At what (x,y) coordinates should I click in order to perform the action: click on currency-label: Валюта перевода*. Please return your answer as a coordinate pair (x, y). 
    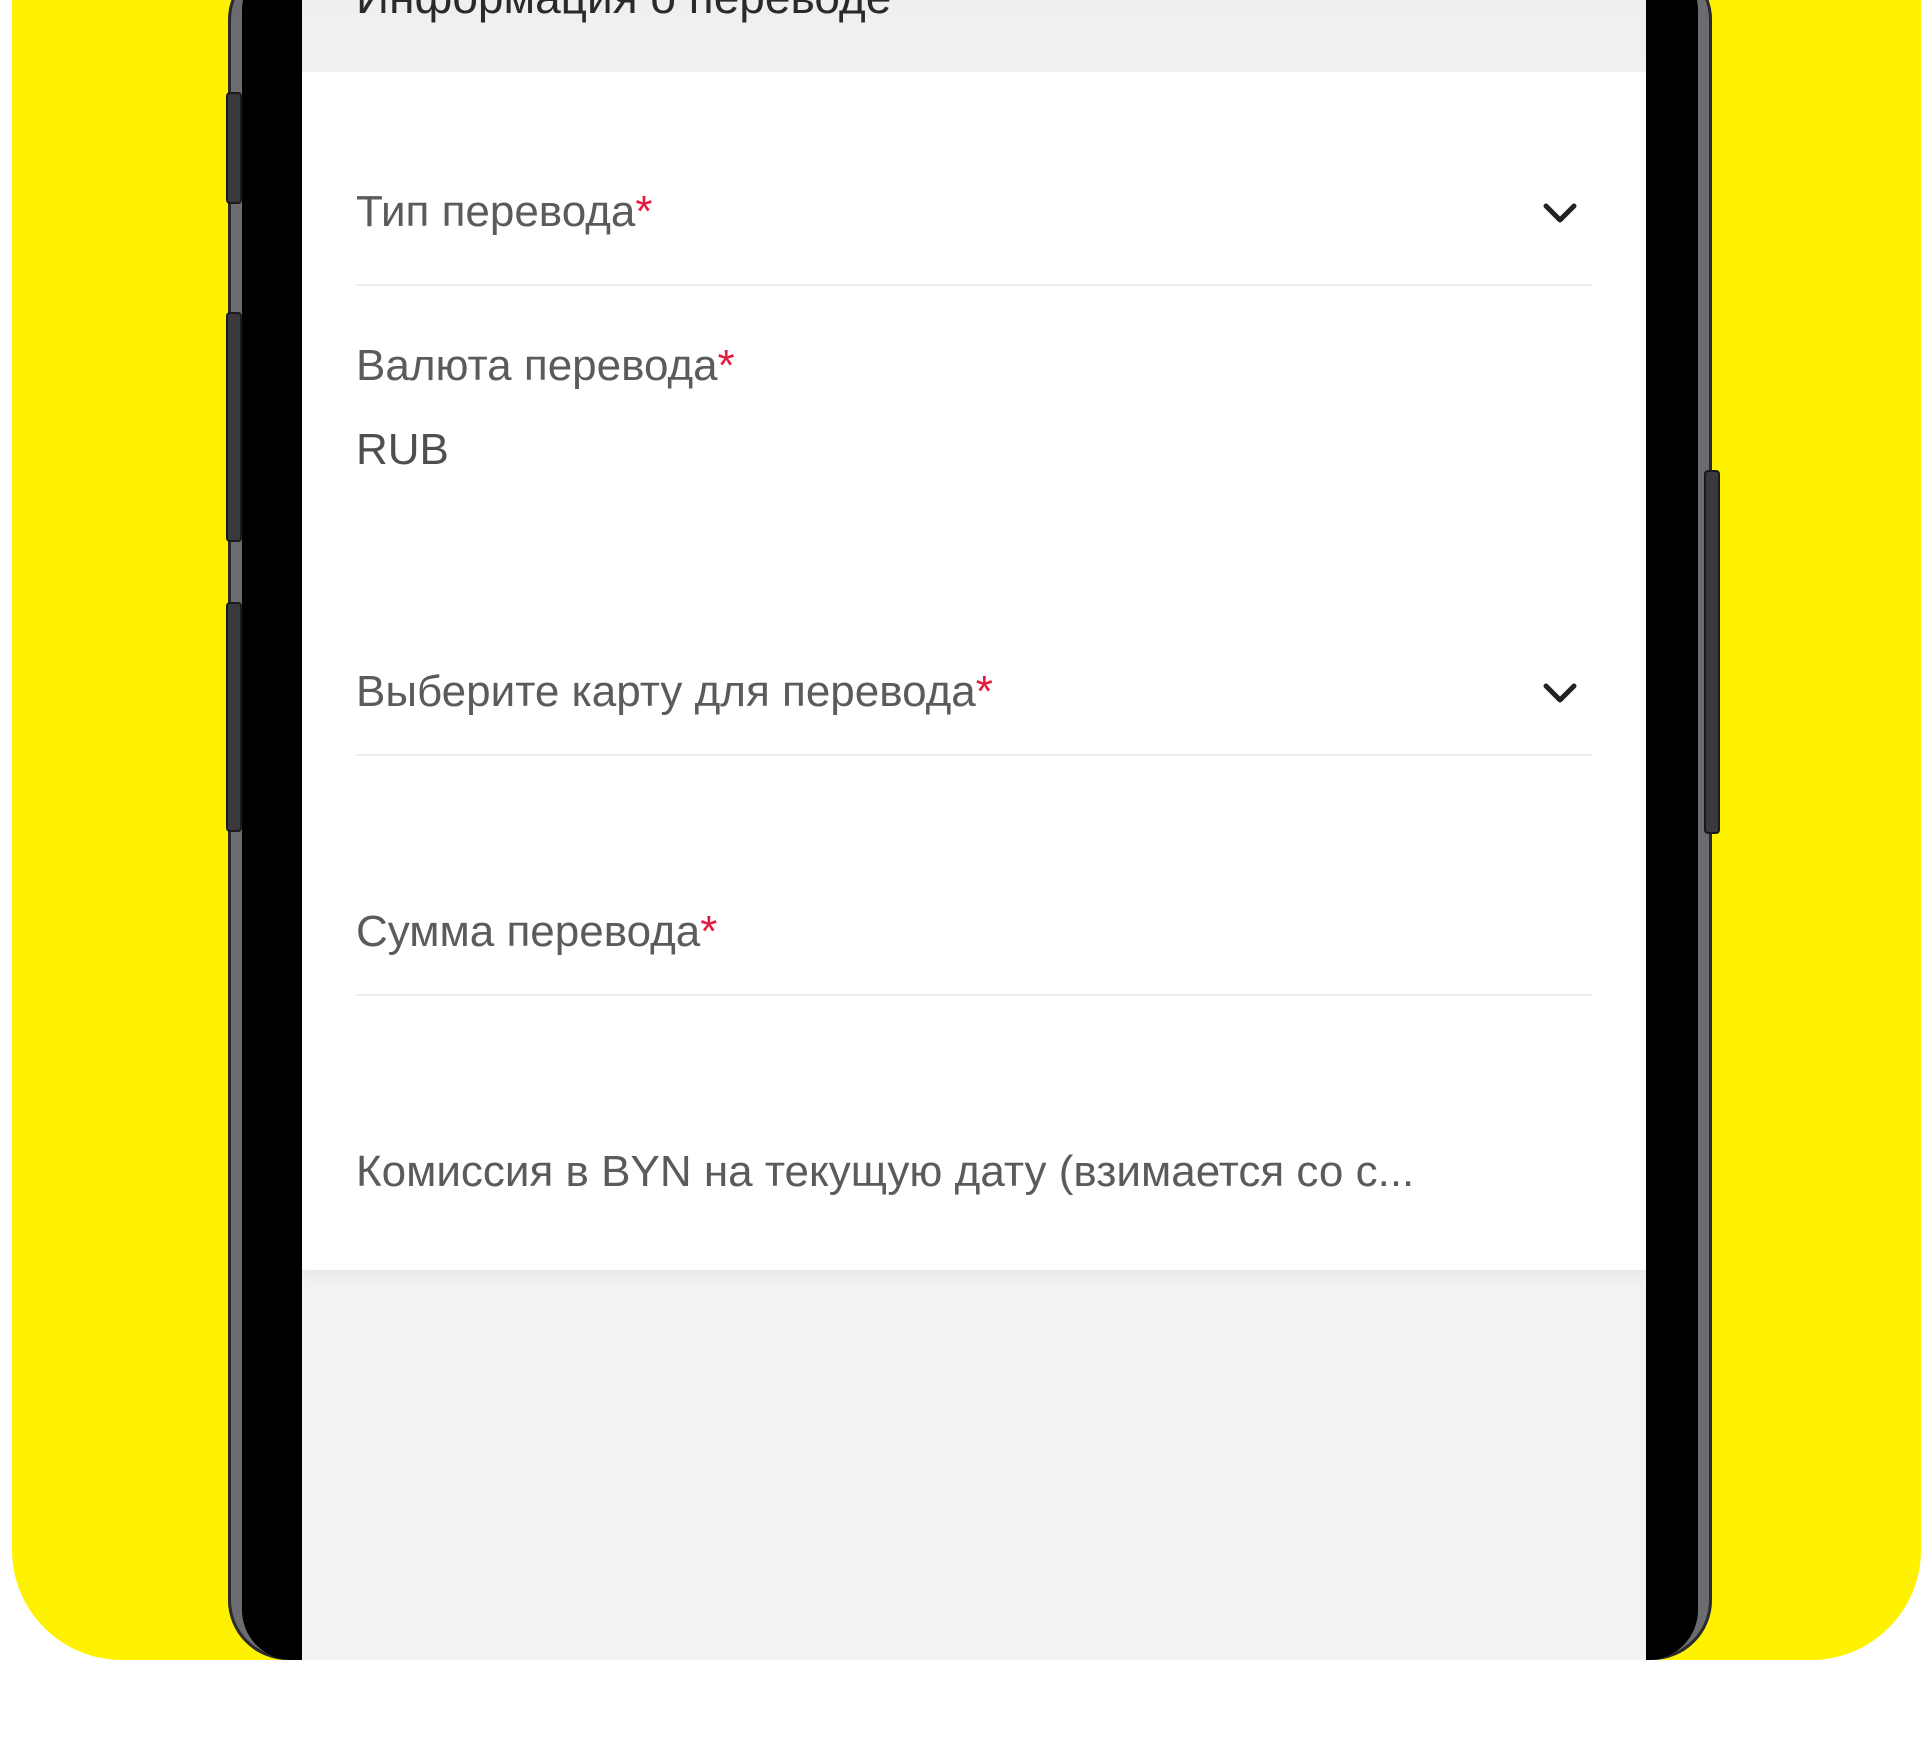
    Looking at the image, I should click on (545, 365).